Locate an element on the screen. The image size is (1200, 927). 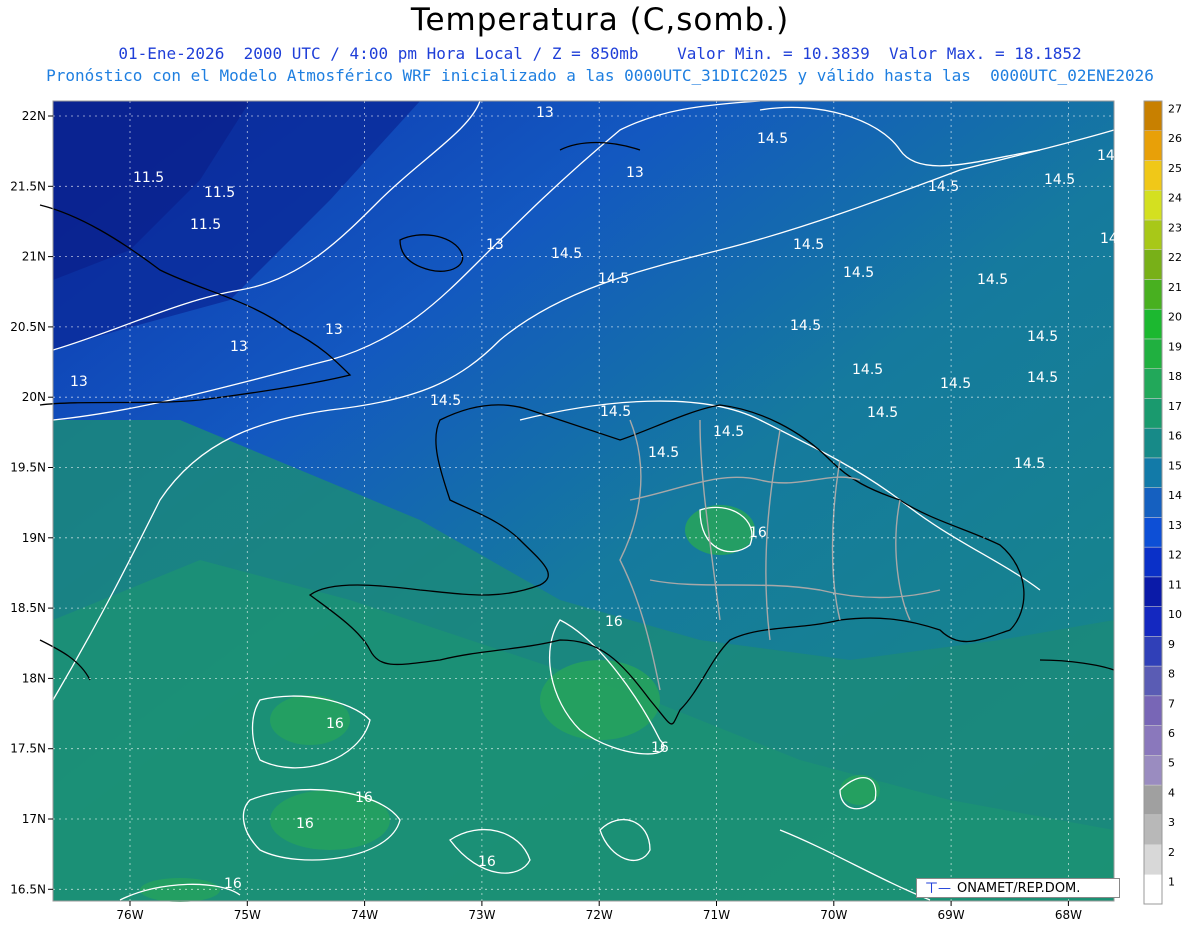
colorbar-label: 21 is located at coordinates (1175, 287).